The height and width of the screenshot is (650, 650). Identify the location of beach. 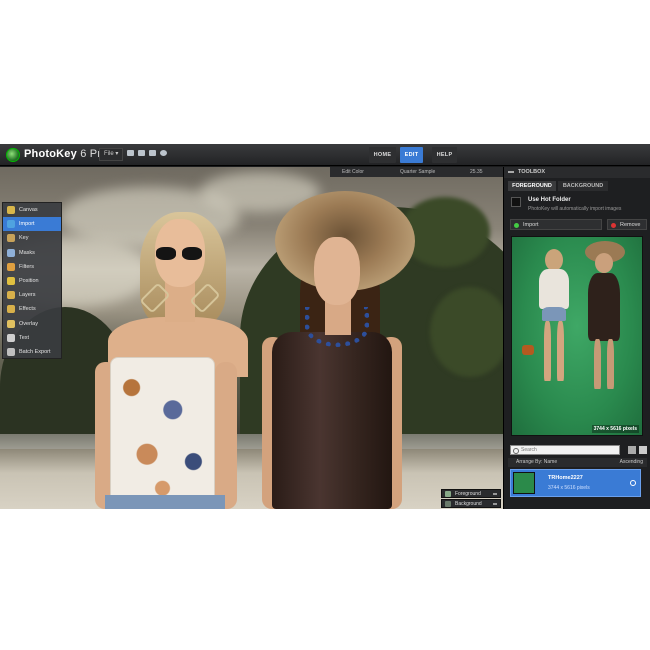
(251, 479).